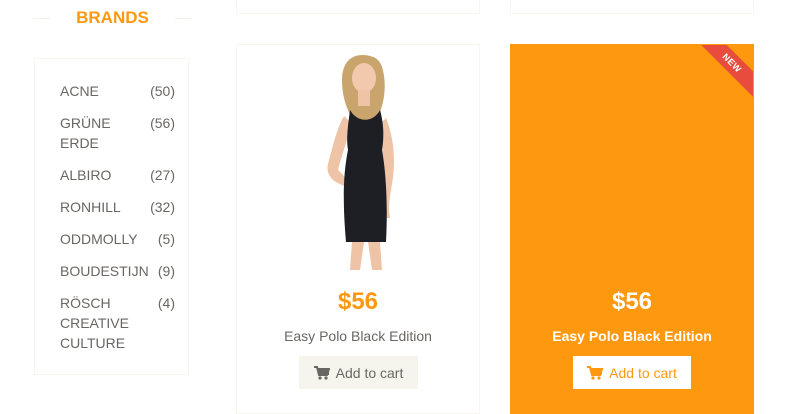 The width and height of the screenshot is (800, 414). I want to click on brand-name: ALBIRO, so click(86, 175).